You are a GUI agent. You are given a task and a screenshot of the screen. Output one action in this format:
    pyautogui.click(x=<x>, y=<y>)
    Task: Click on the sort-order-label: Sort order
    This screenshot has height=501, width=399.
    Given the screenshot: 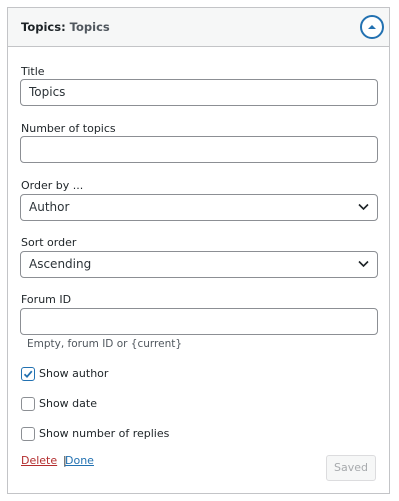 What is the action you would take?
    pyautogui.click(x=49, y=242)
    